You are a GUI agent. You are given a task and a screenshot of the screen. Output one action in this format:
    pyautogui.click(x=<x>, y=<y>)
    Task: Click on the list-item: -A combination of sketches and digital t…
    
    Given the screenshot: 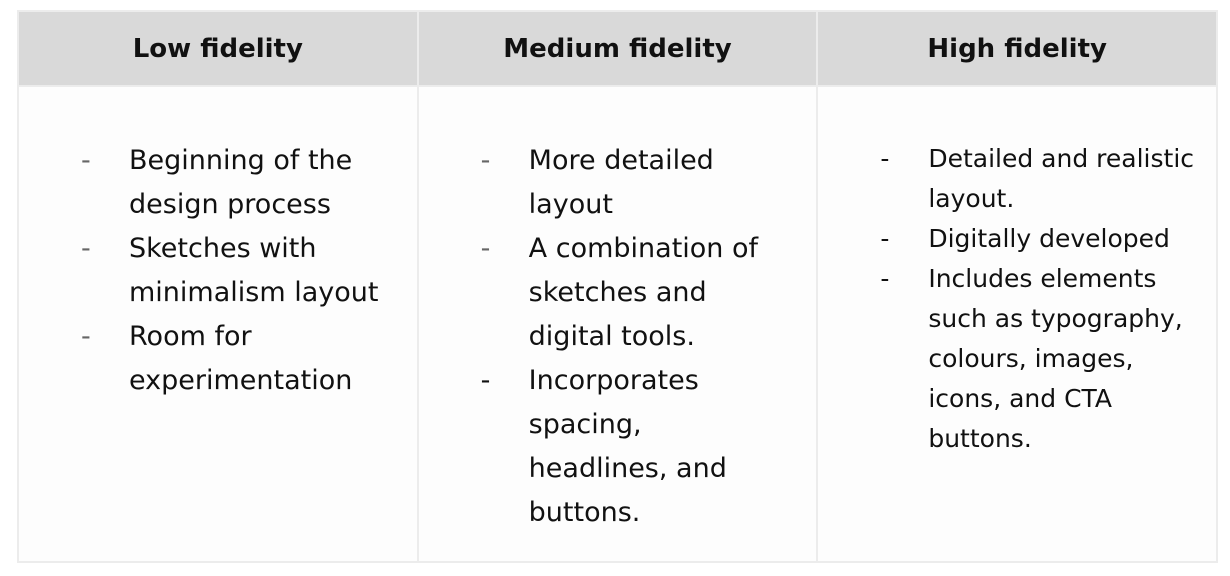 What is the action you would take?
    pyautogui.click(x=631, y=293)
    